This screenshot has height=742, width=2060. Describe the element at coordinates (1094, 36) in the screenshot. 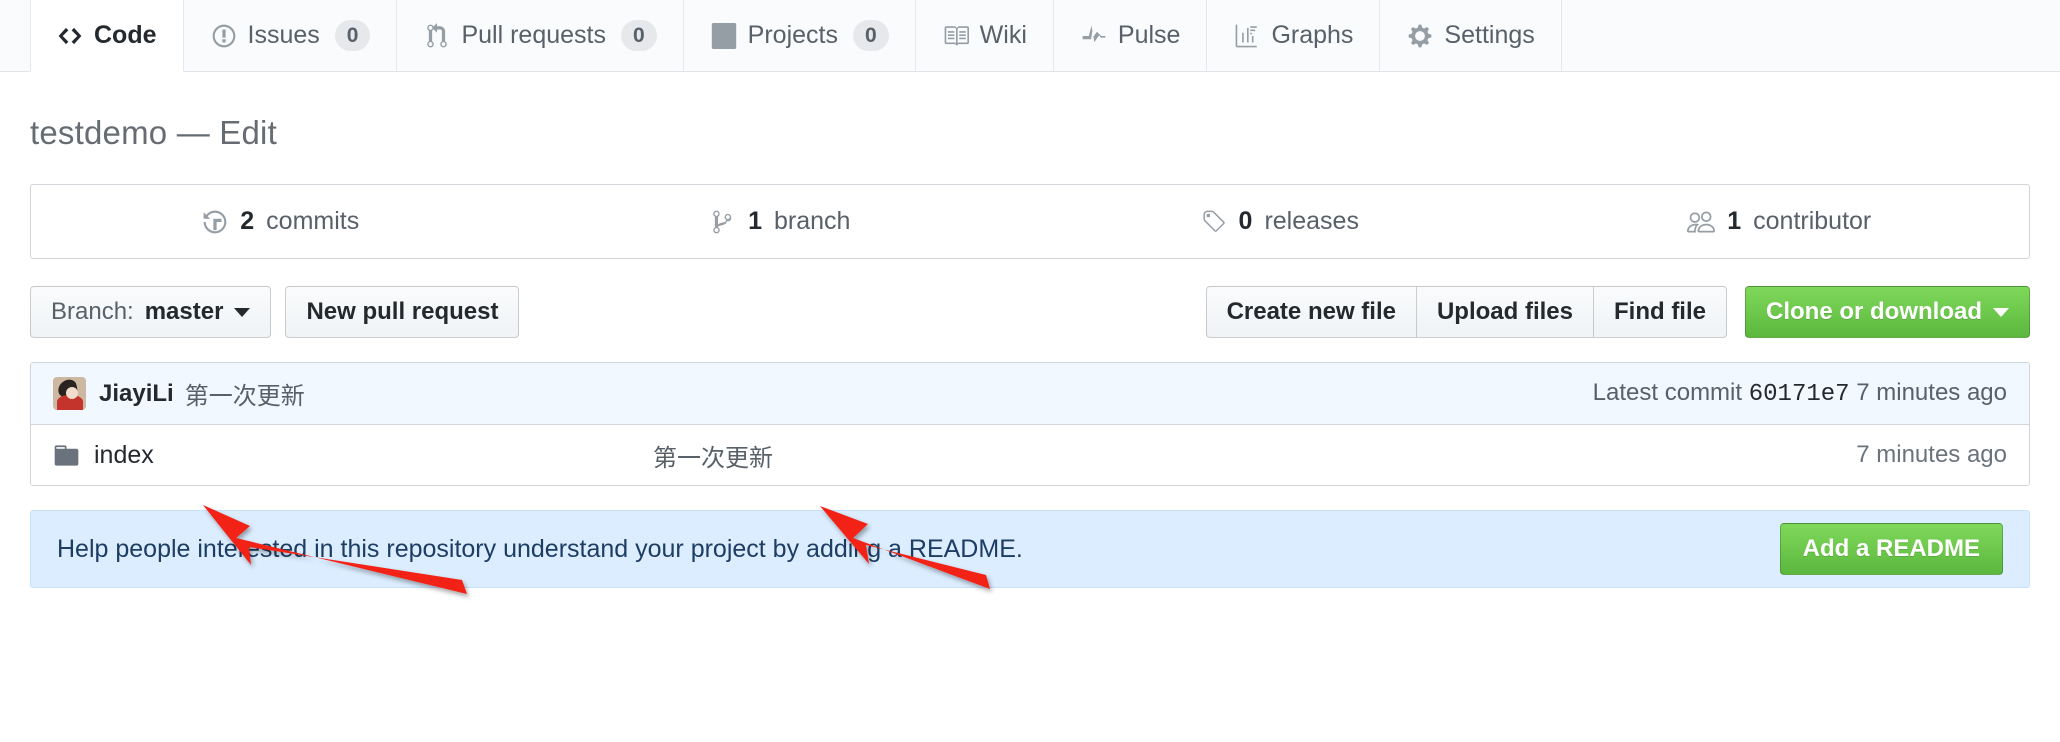

I see `pulse-icon` at that location.